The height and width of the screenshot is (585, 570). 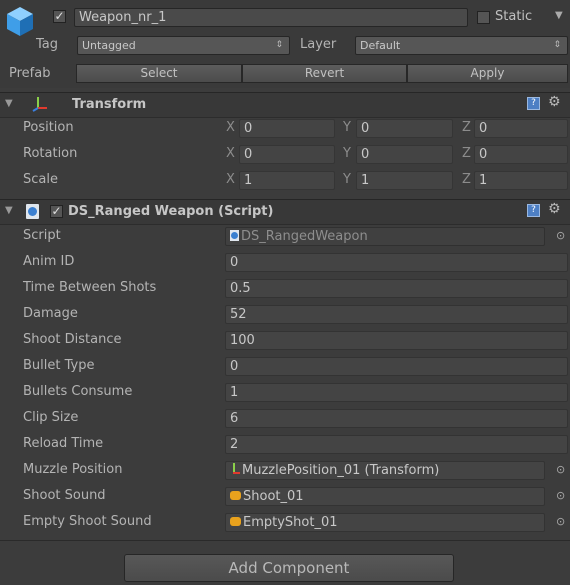 I want to click on shoot-distance-field: 100, so click(x=396, y=340).